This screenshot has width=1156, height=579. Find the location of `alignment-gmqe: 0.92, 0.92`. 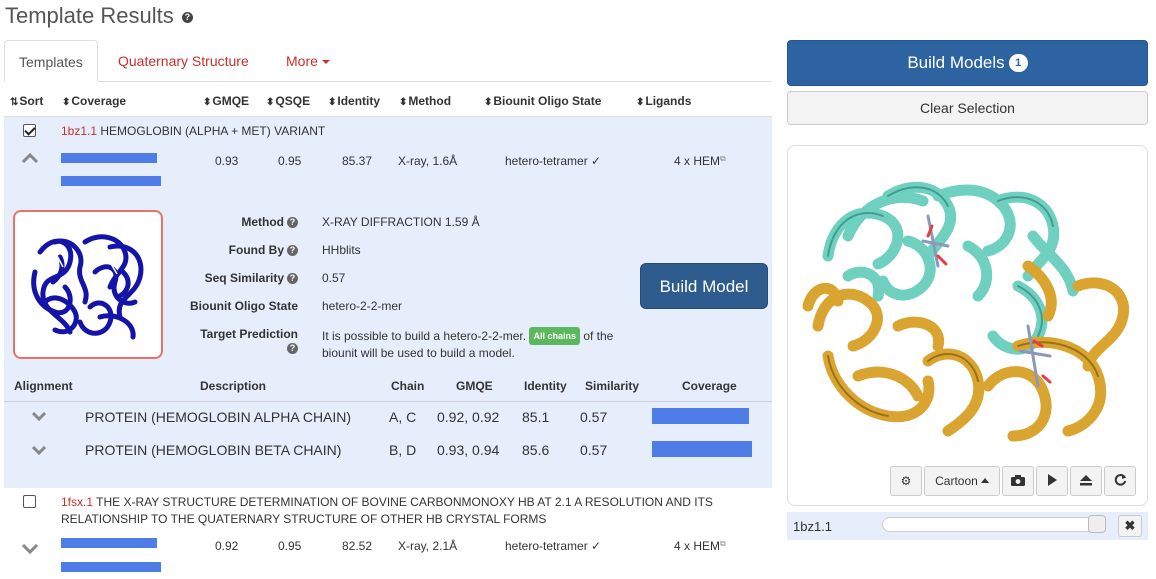

alignment-gmqe: 0.92, 0.92 is located at coordinates (468, 417).